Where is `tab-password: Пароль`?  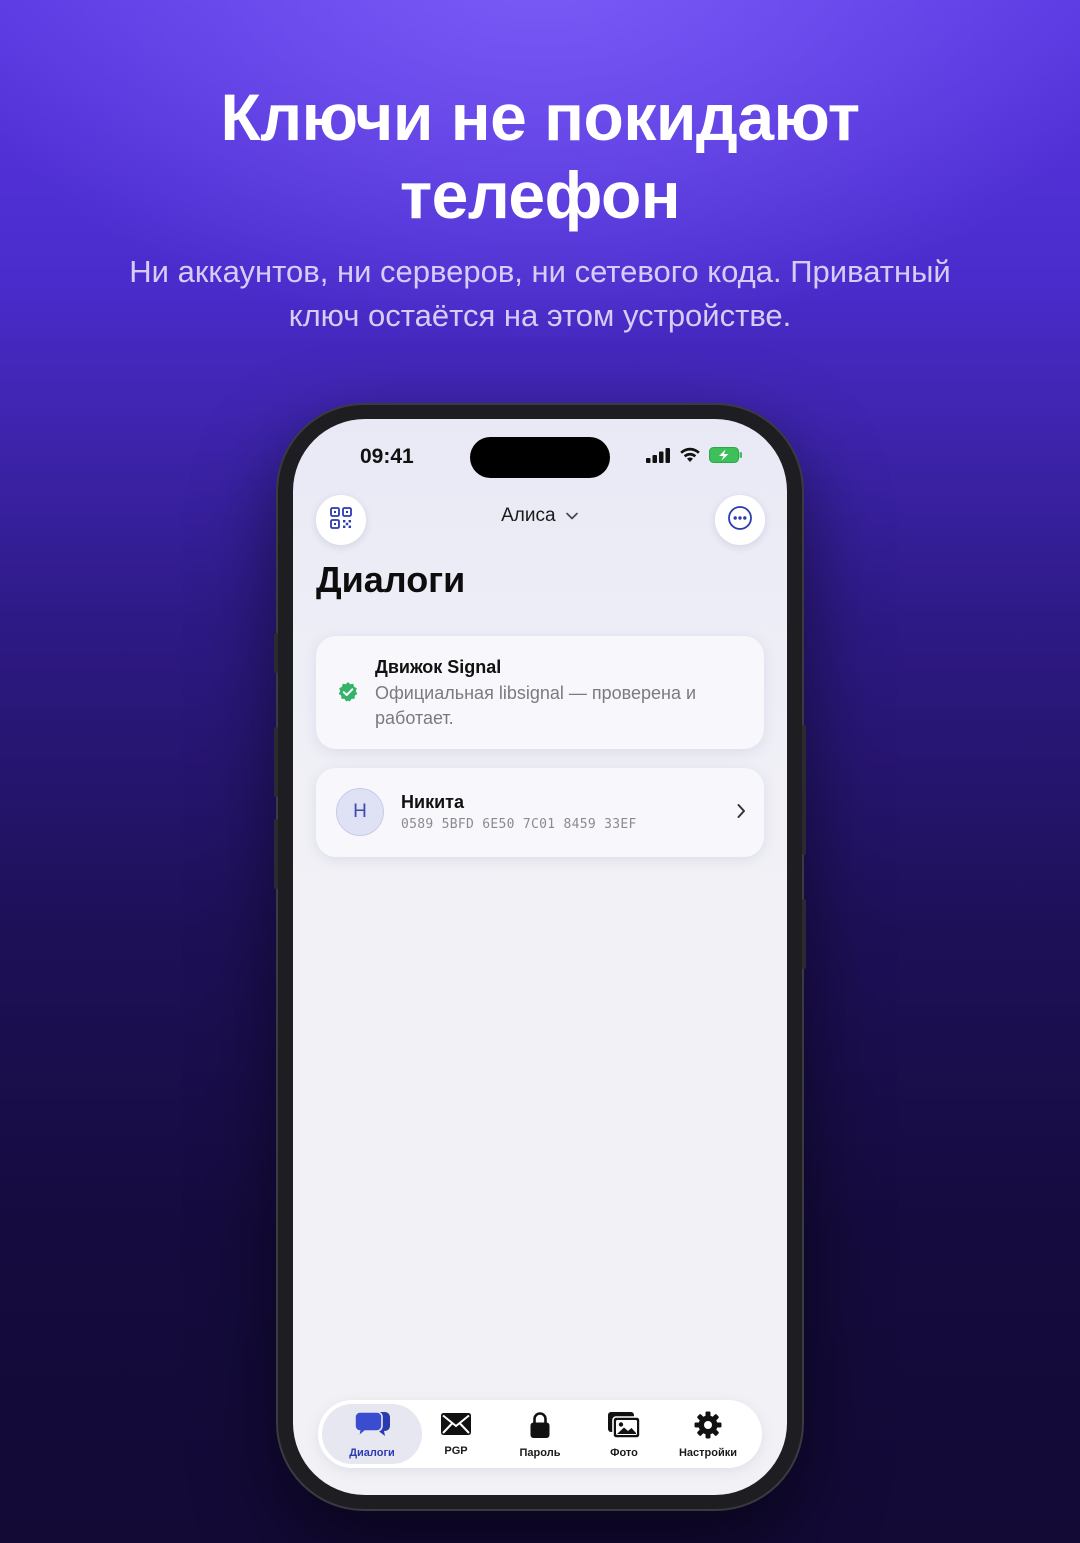 tab-password: Пароль is located at coordinates (540, 1434).